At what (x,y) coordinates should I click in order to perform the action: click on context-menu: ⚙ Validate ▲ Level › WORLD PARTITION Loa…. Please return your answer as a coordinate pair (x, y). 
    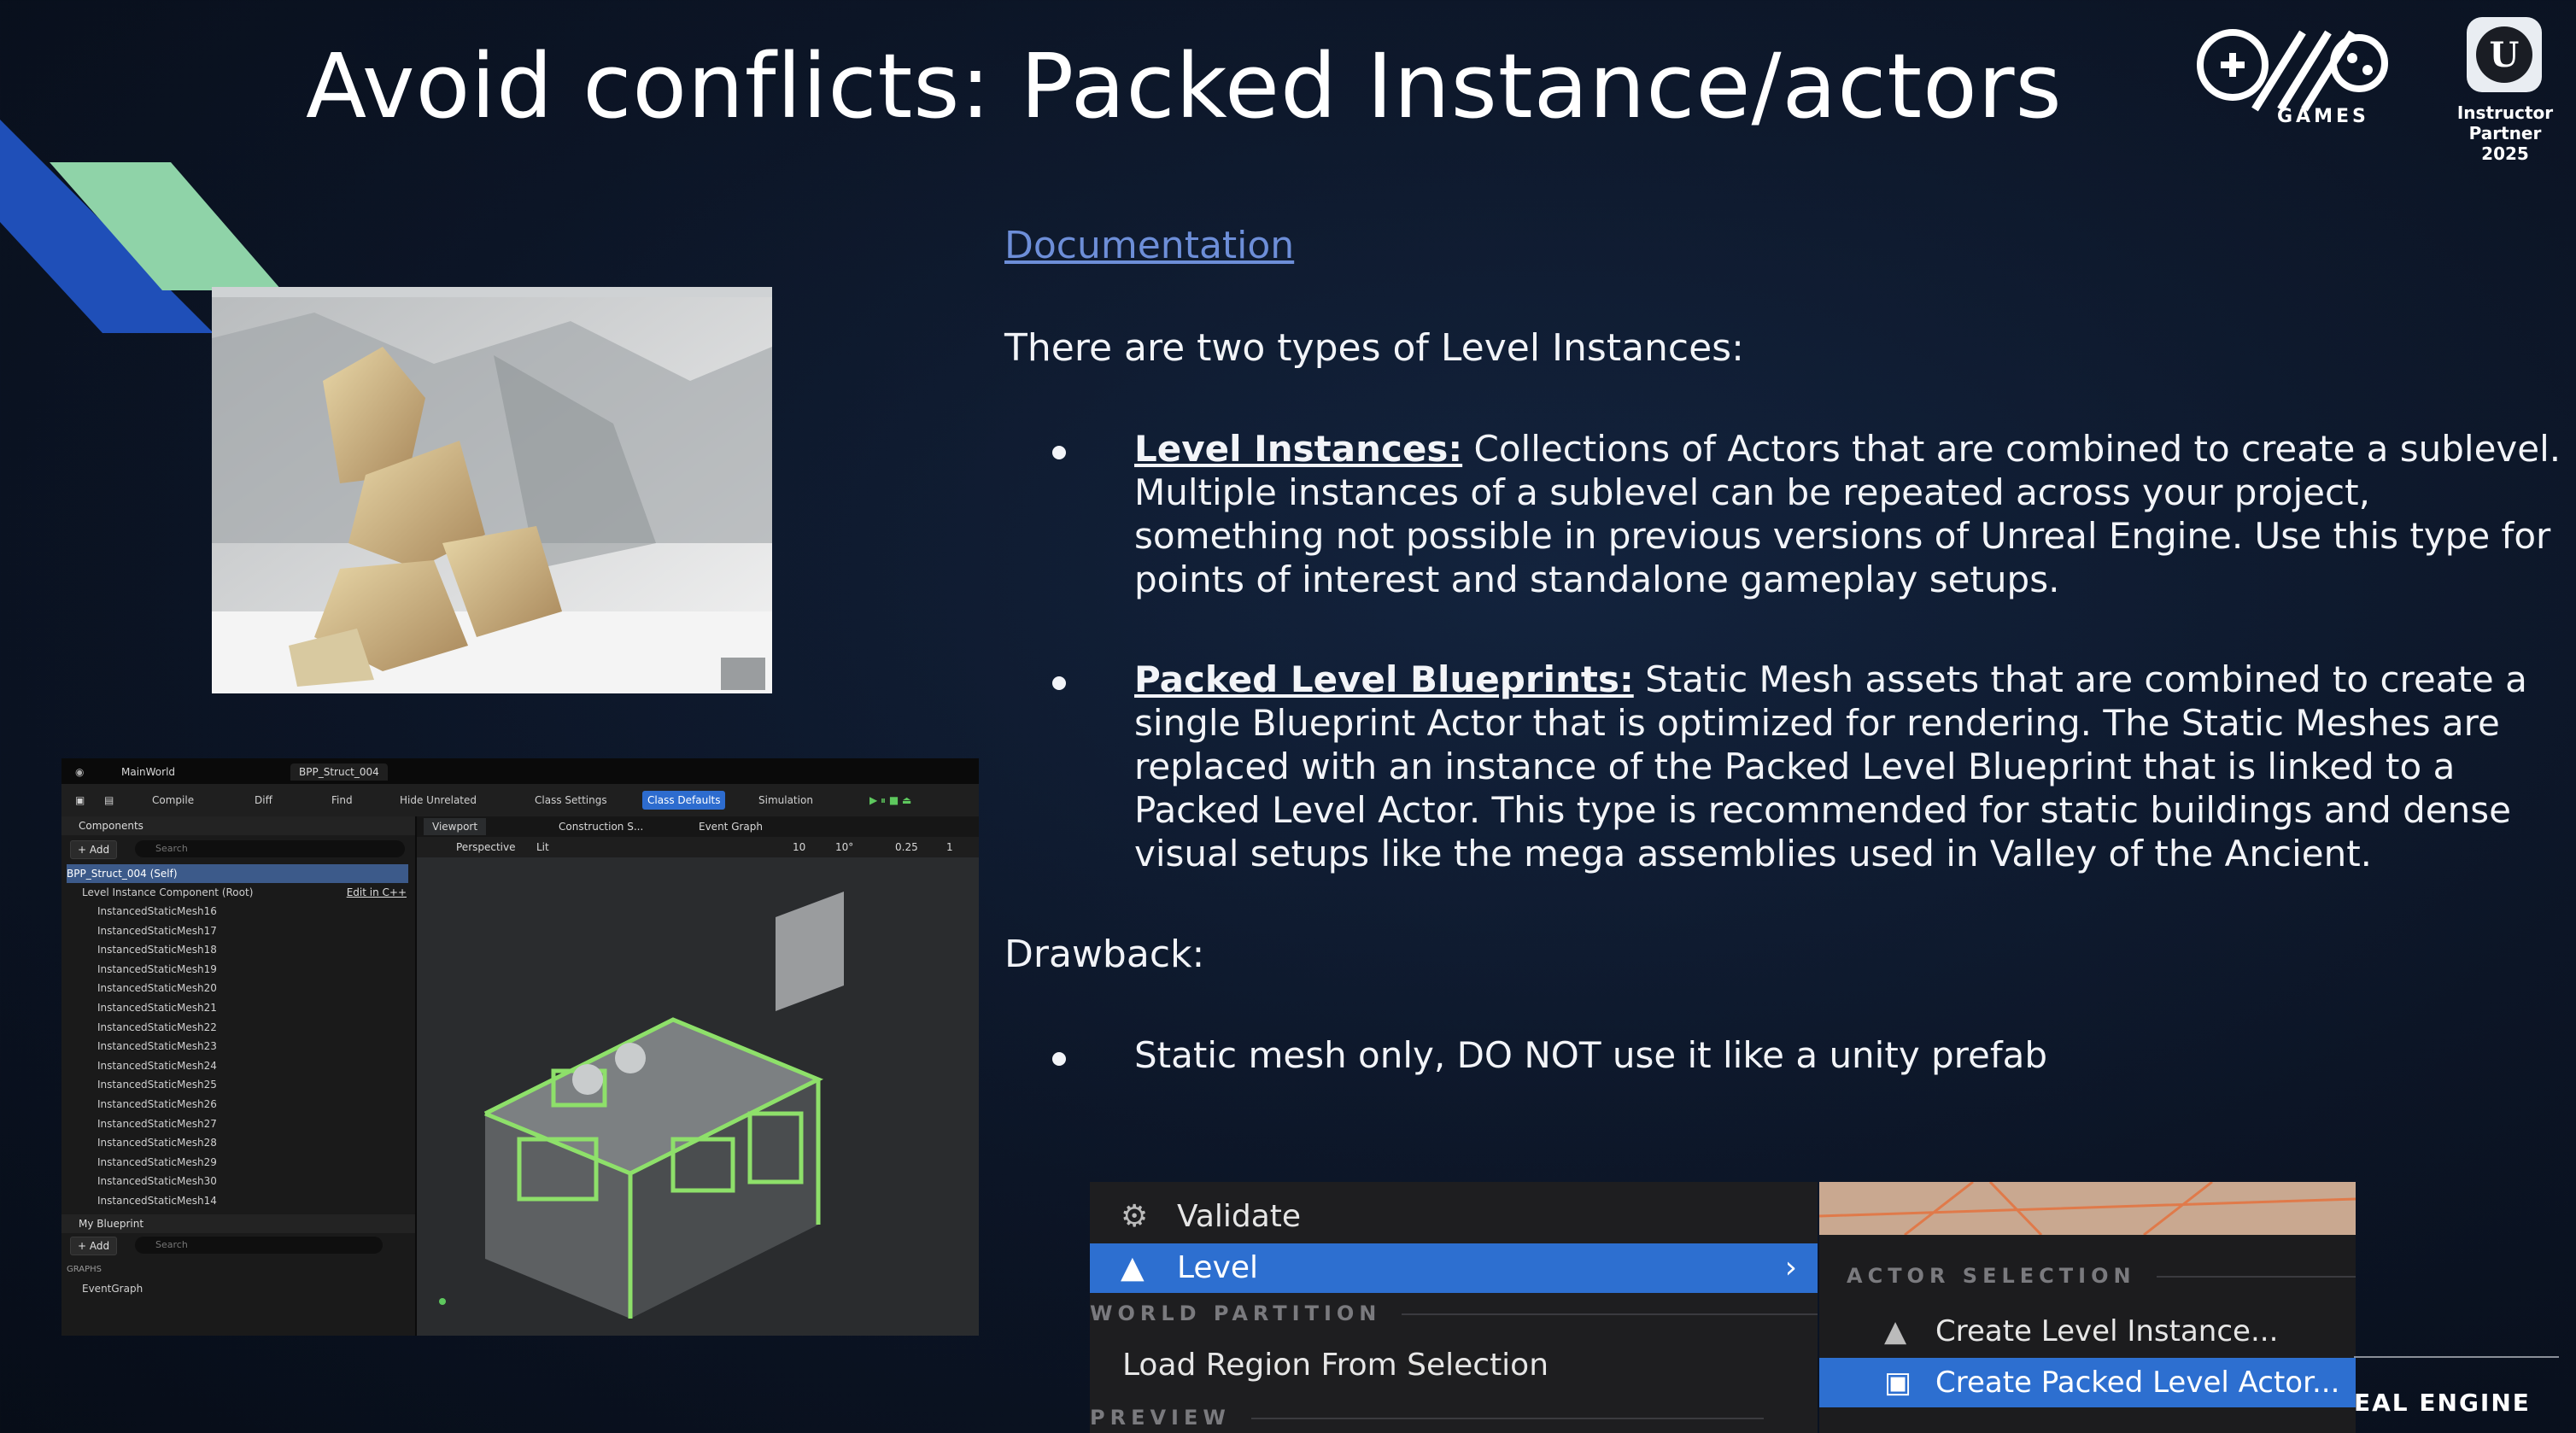
    Looking at the image, I should click on (1454, 1307).